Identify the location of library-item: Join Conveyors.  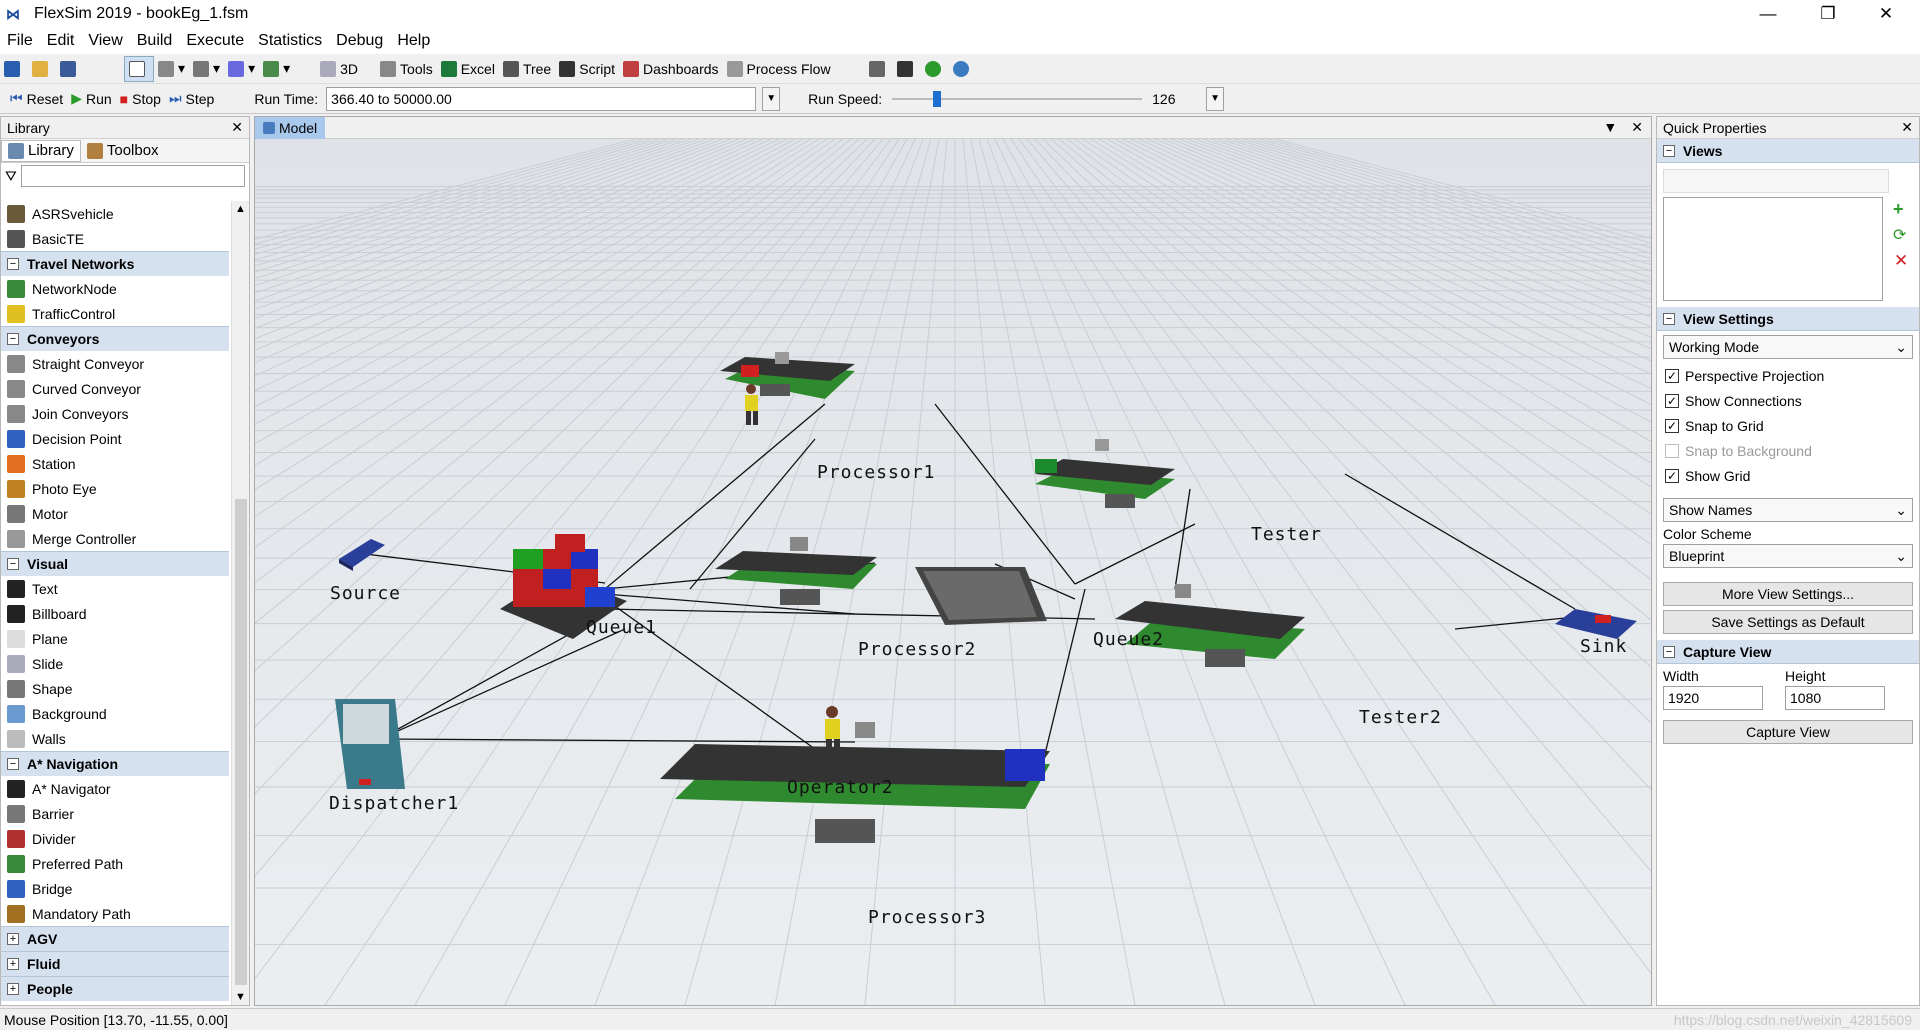
(115, 413).